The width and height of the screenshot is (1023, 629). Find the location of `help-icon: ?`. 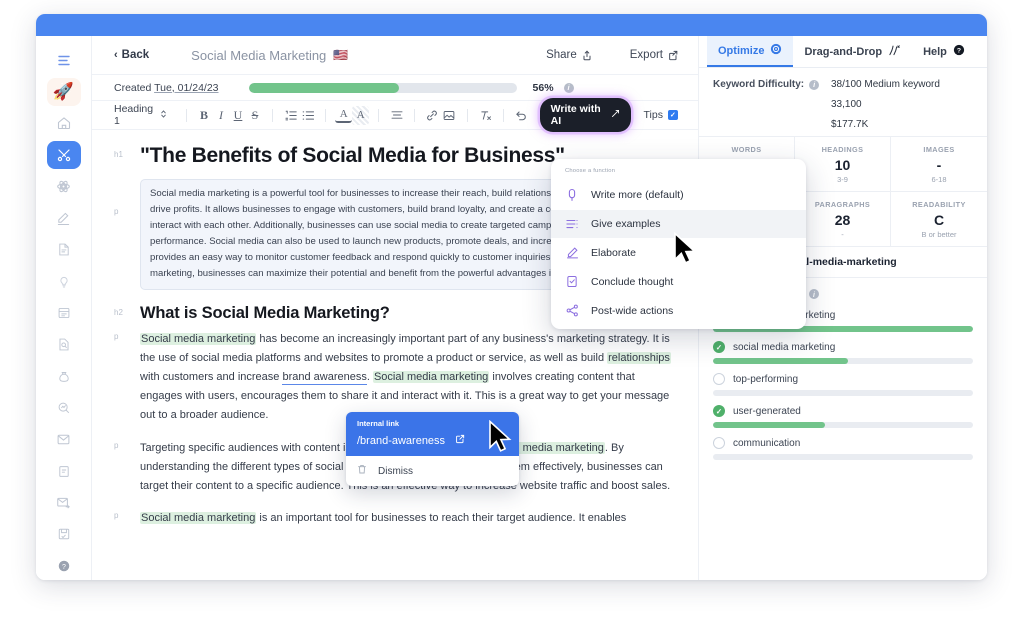

help-icon: ? is located at coordinates (64, 566).